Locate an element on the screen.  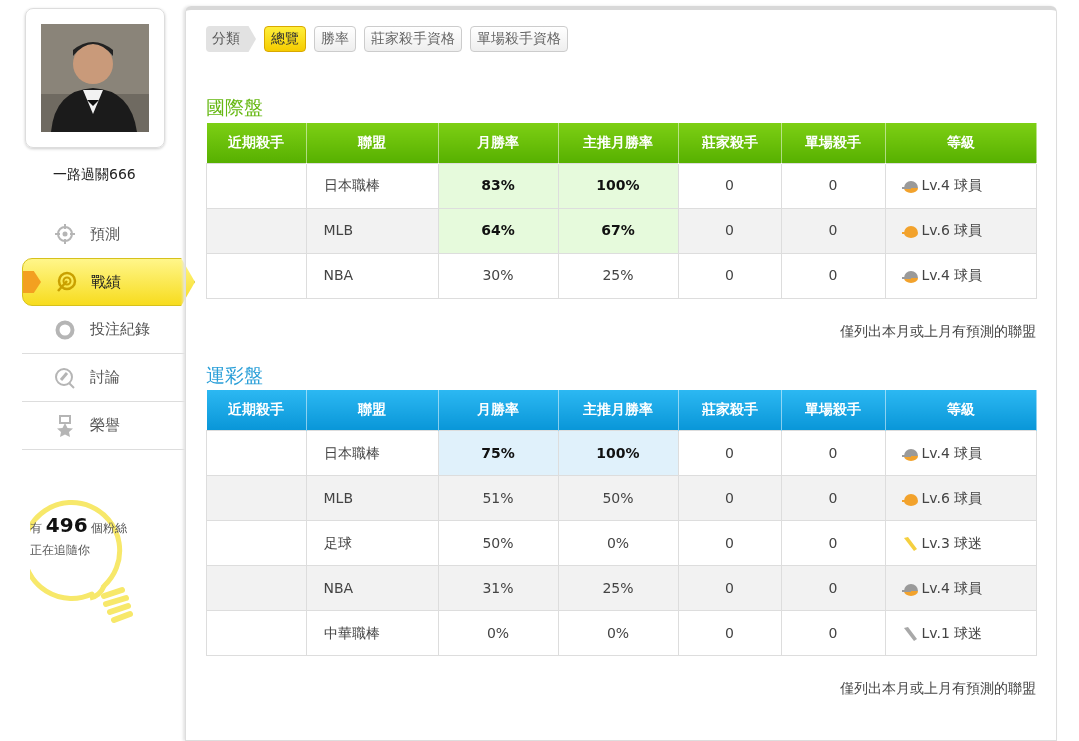
filter-tab: 莊家殺手資格 is located at coordinates (413, 39).